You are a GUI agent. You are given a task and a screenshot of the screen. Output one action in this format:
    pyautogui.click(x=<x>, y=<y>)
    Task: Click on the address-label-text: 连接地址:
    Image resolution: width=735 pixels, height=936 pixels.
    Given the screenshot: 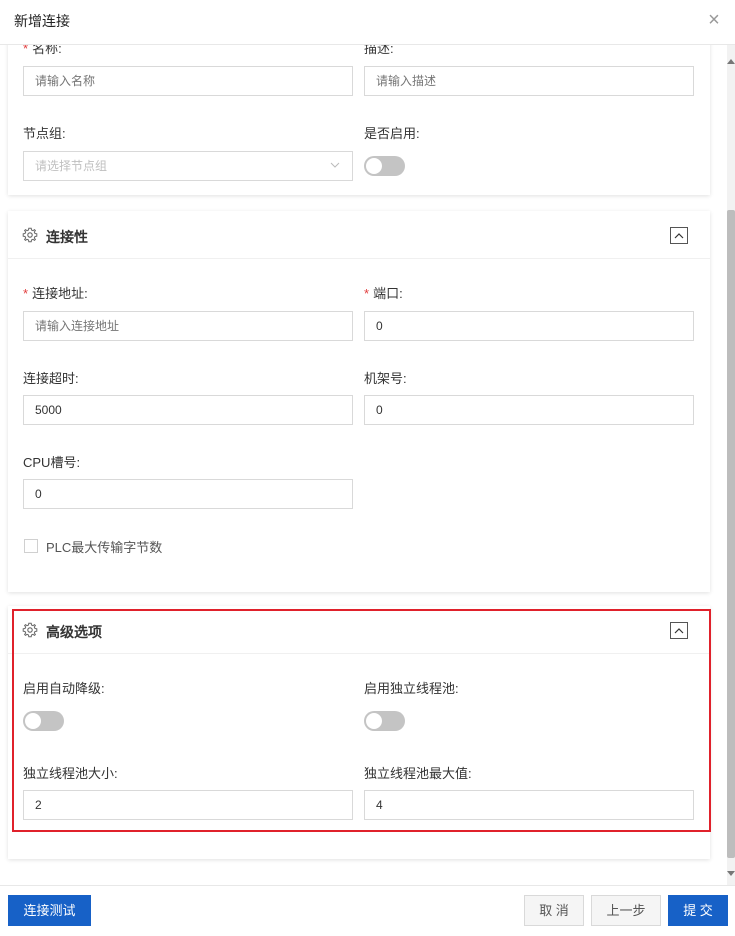 What is the action you would take?
    pyautogui.click(x=60, y=293)
    